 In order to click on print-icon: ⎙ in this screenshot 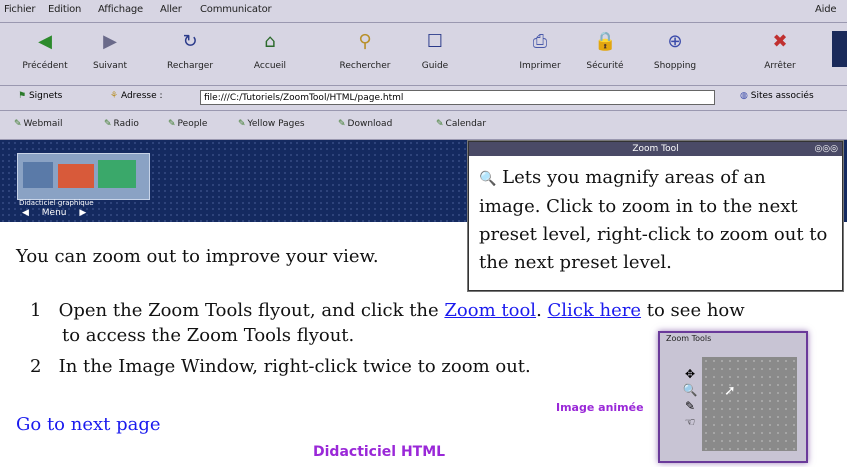, I will do `click(540, 41)`.